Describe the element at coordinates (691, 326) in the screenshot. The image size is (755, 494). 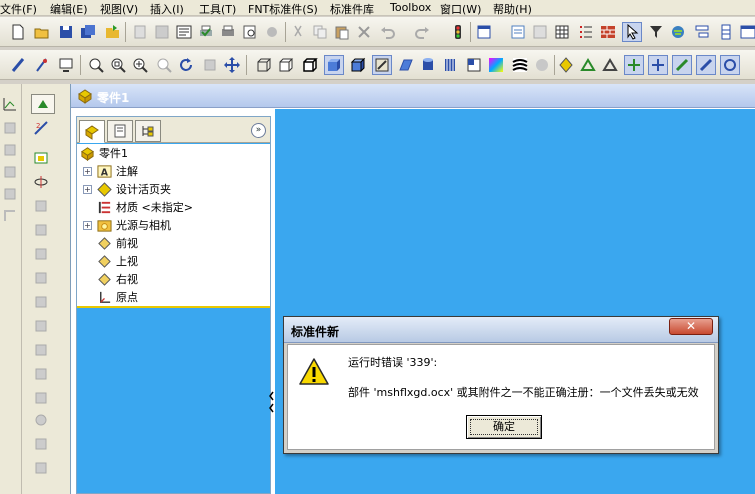
I see `close-button: ✕` at that location.